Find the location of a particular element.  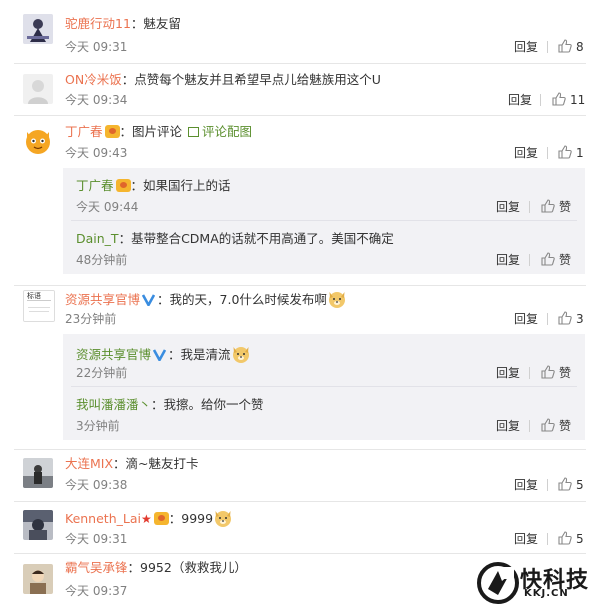

comment-5: 大连MIX：滴~魅友打卡 今天 09:38 回复 5 is located at coordinates (300, 476).